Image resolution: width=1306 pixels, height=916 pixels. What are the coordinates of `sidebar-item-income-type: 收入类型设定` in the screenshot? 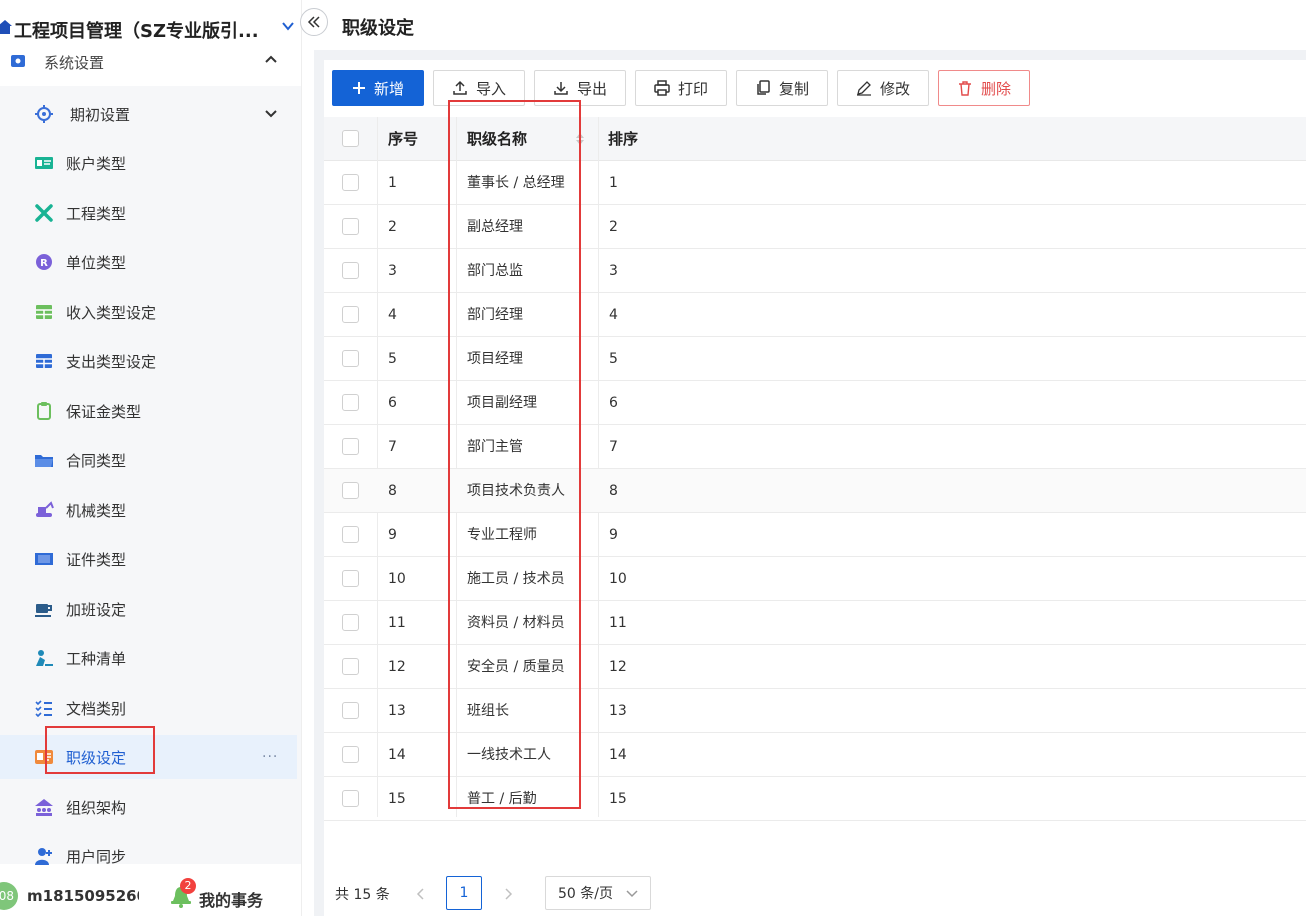 It's located at (148, 312).